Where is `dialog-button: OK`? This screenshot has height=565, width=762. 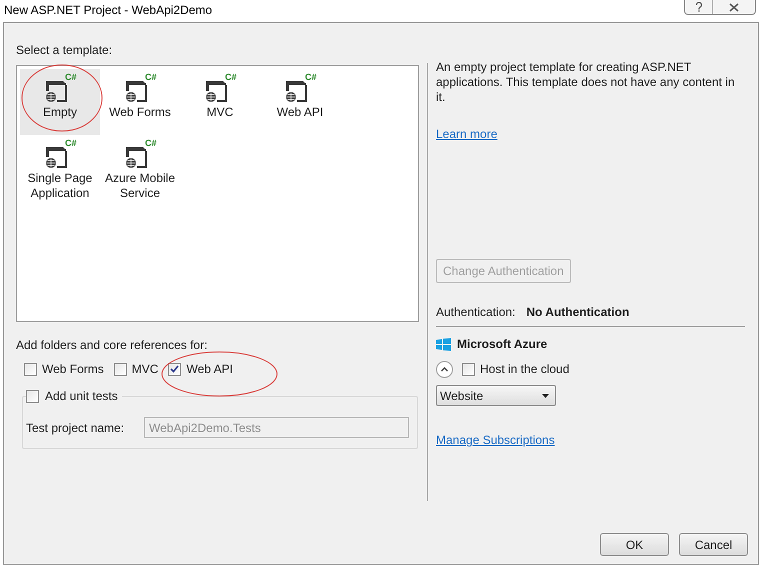
dialog-button: OK is located at coordinates (634, 544).